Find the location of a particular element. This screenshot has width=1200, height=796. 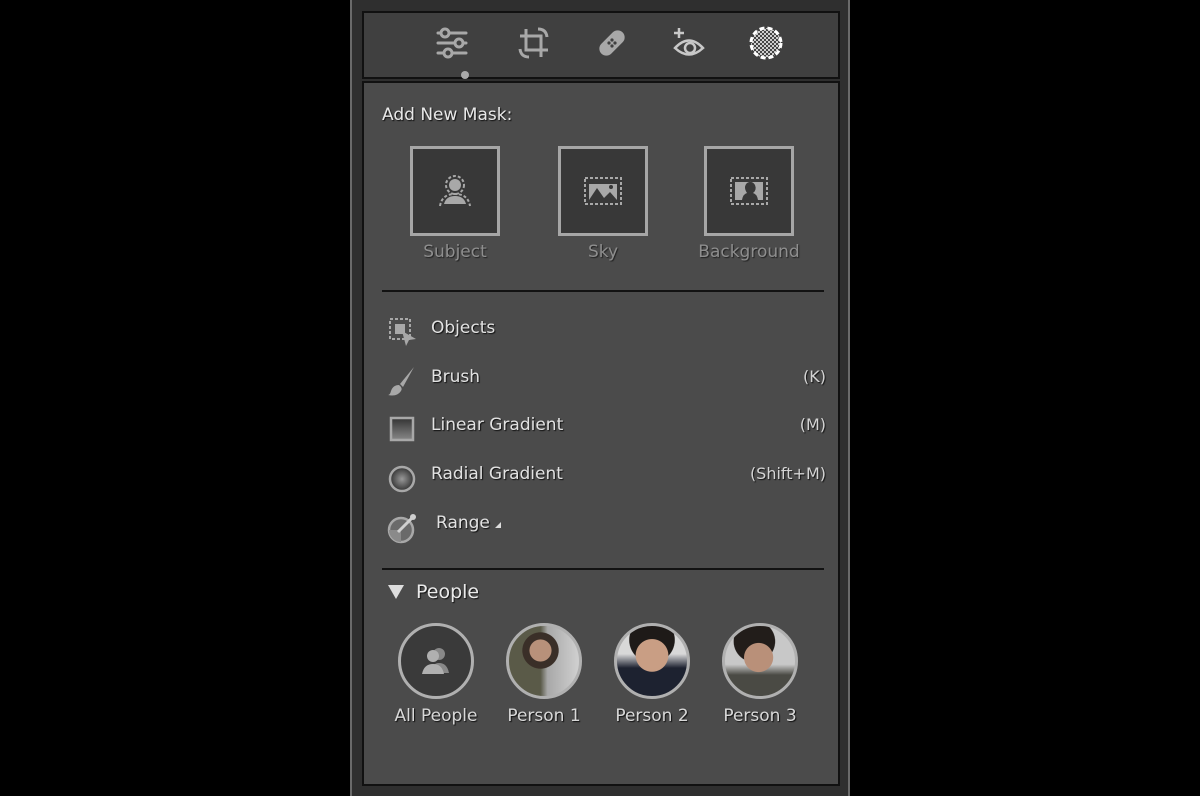

background-label: Background is located at coordinates (749, 252).